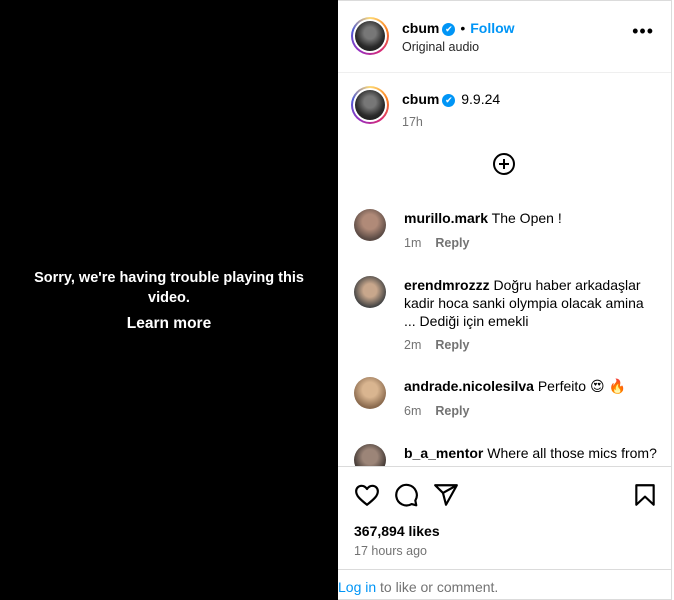 The image size is (674, 600). Describe the element at coordinates (504, 37) in the screenshot. I see `post-header: cbum ✔ • Follow Original audio •••` at that location.